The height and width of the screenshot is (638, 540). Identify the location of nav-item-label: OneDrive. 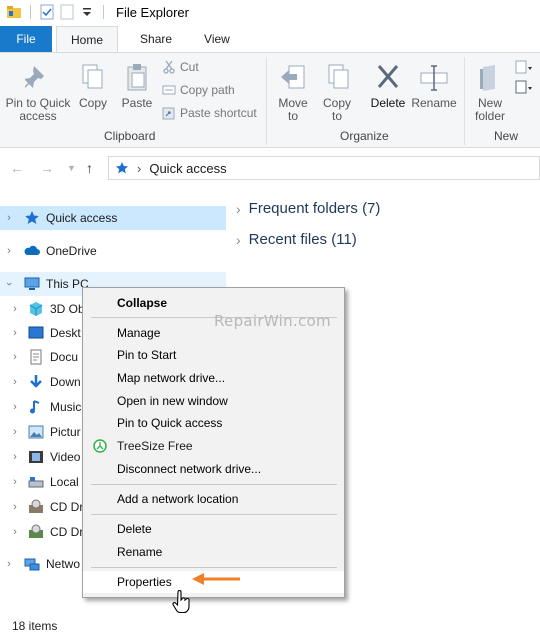
(71, 251).